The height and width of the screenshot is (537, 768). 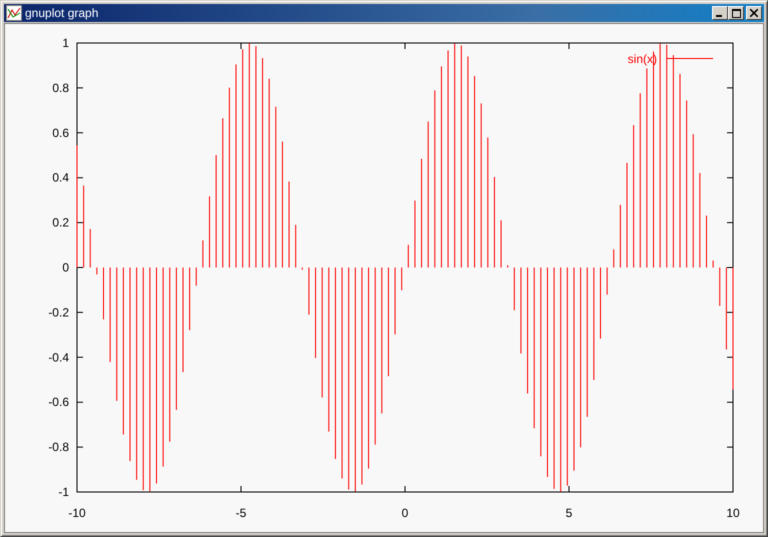 What do you see at coordinates (58, 447) in the screenshot?
I see `tick-label: -0.8` at bounding box center [58, 447].